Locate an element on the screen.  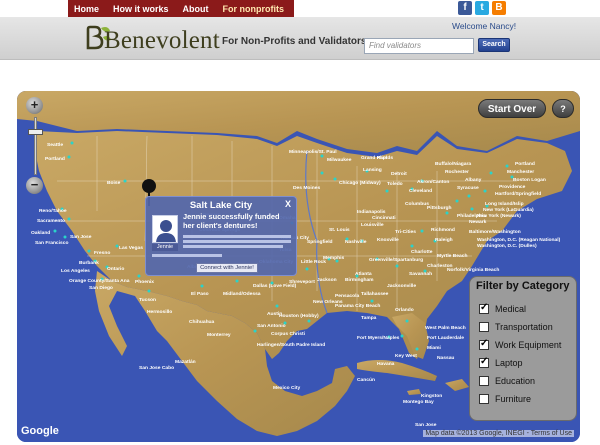
filter-label: Education is located at coordinates (515, 380).